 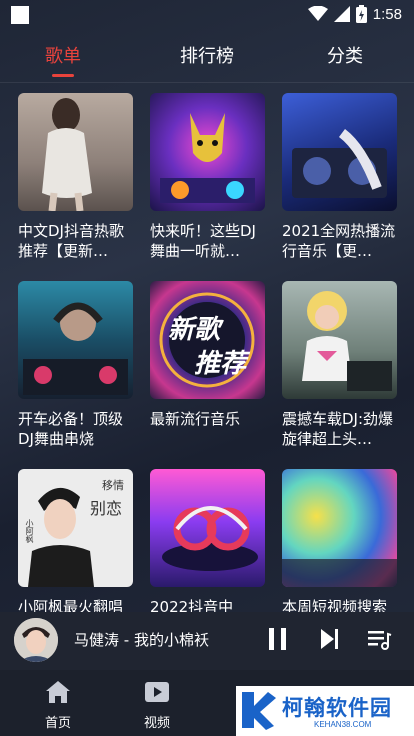 I want to click on video-icon, so click(x=157, y=692).